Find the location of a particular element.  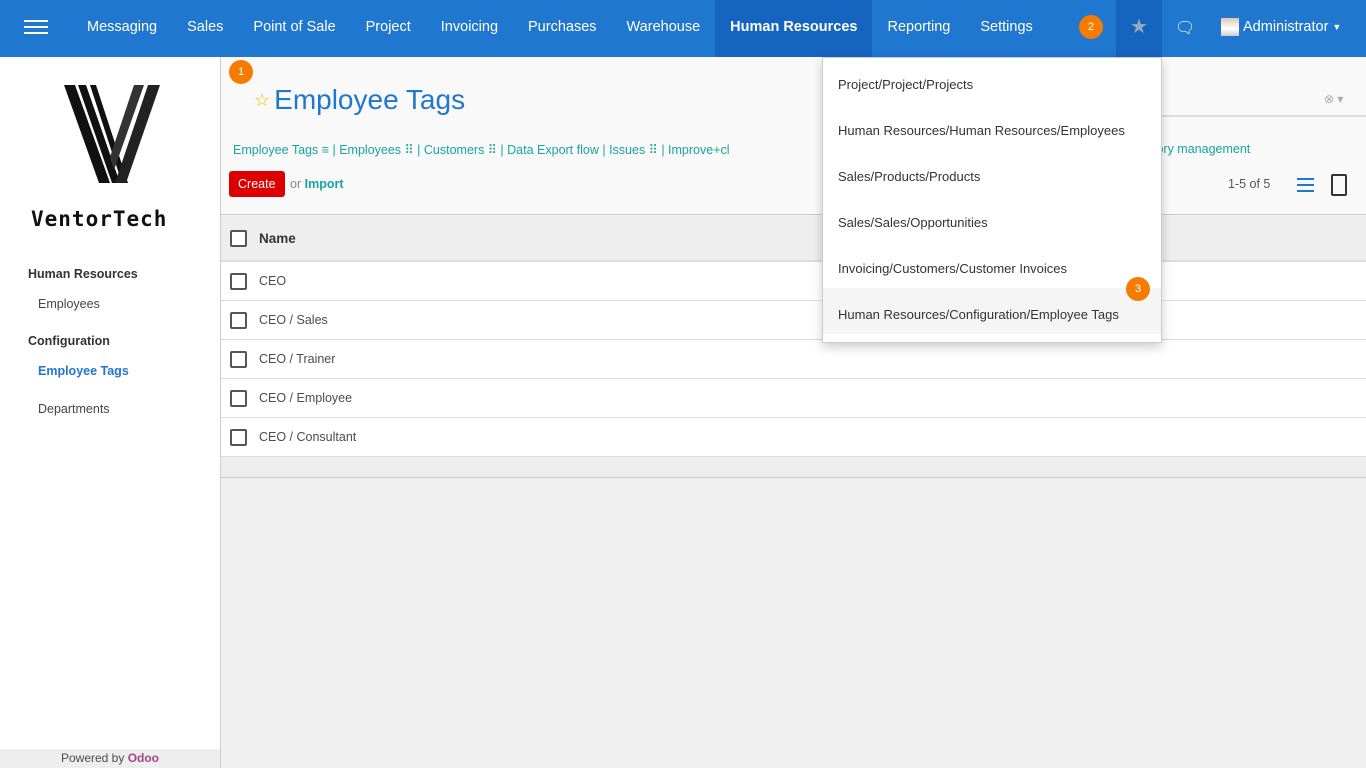

page-title-text: Employee Tags is located at coordinates (370, 99).